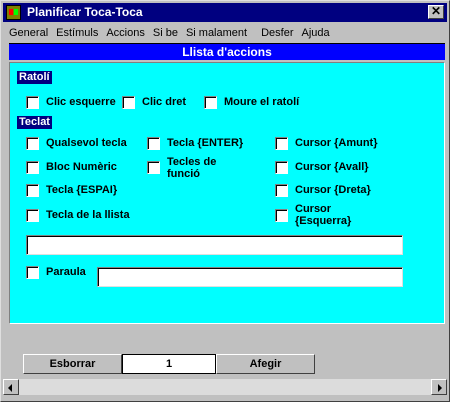 This screenshot has height=402, width=450. What do you see at coordinates (72, 364) in the screenshot?
I see `delete-button: Esborrar` at bounding box center [72, 364].